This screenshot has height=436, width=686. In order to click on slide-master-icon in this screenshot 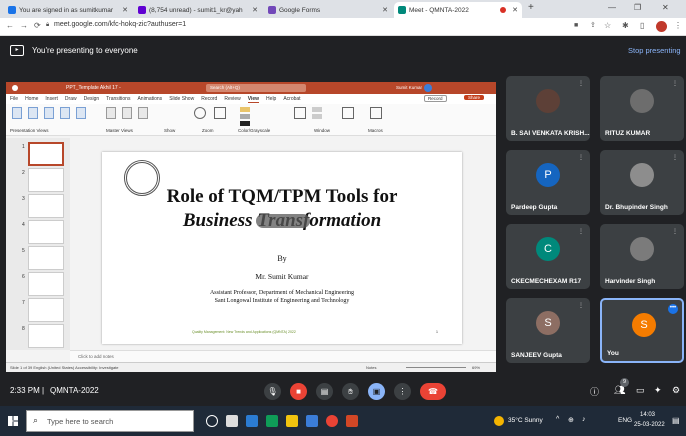, I will do `click(111, 113)`.